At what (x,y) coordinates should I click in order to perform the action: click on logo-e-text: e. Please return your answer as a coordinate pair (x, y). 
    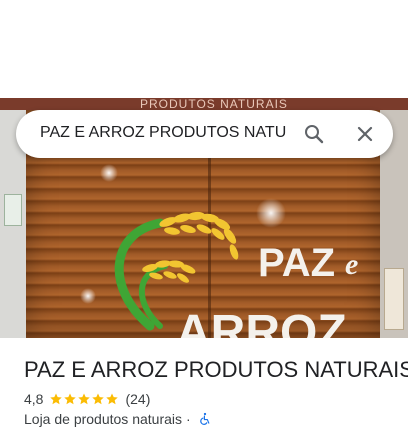
    Looking at the image, I should click on (351, 264).